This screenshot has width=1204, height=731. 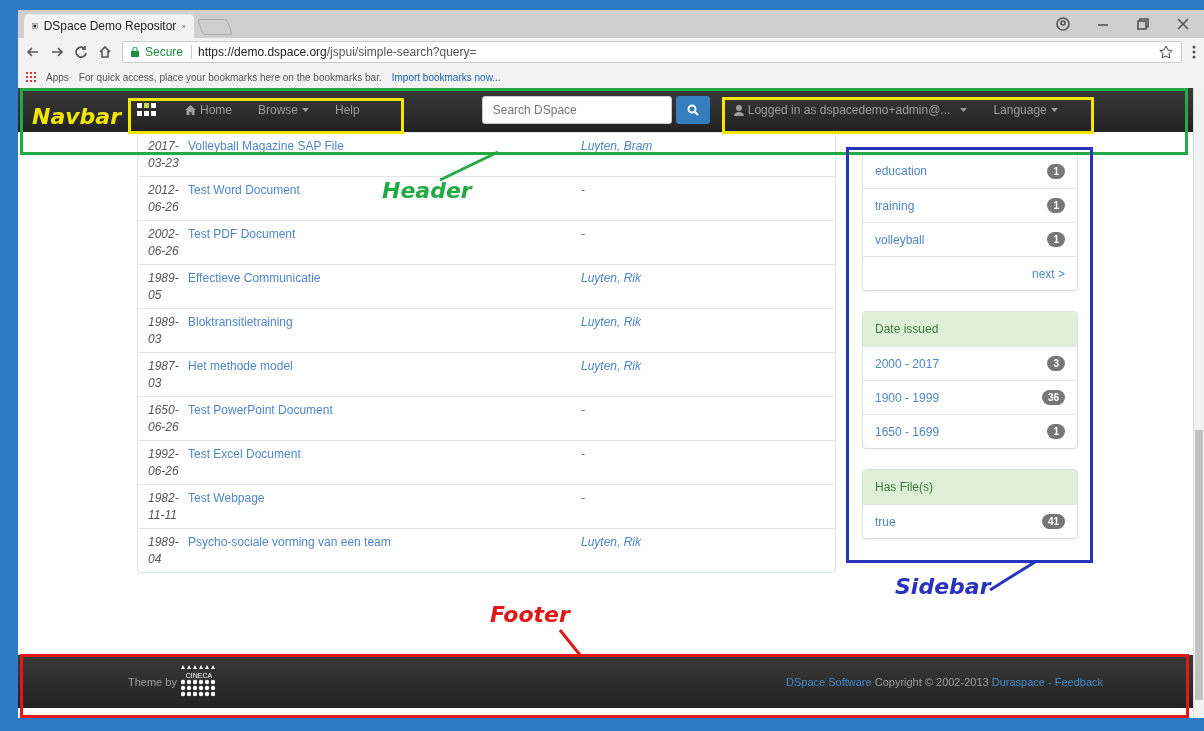 What do you see at coordinates (240, 322) in the screenshot?
I see `title-link: Bloktransitietraining` at bounding box center [240, 322].